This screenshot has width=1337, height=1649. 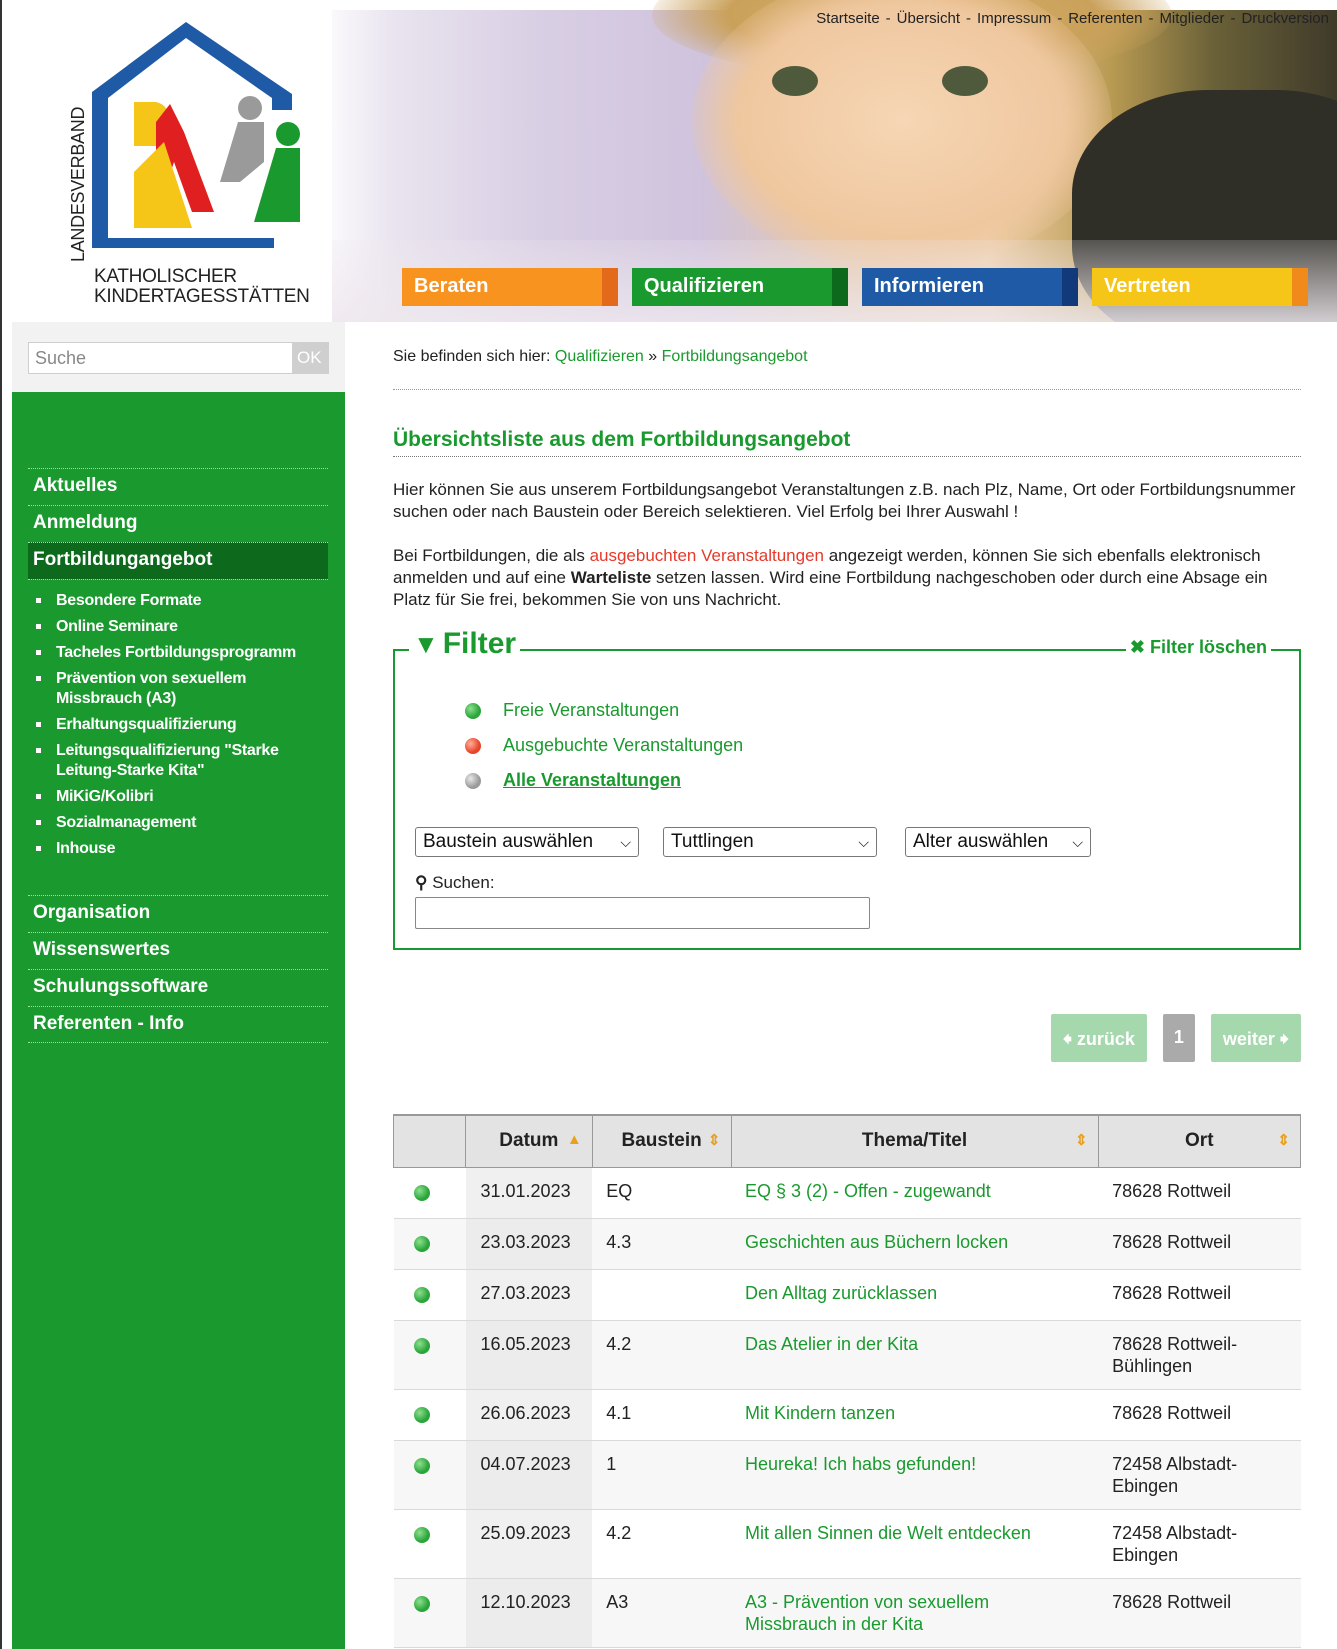 I want to click on sidebar-sub-online-seminare: Online Seminare, so click(x=178, y=627).